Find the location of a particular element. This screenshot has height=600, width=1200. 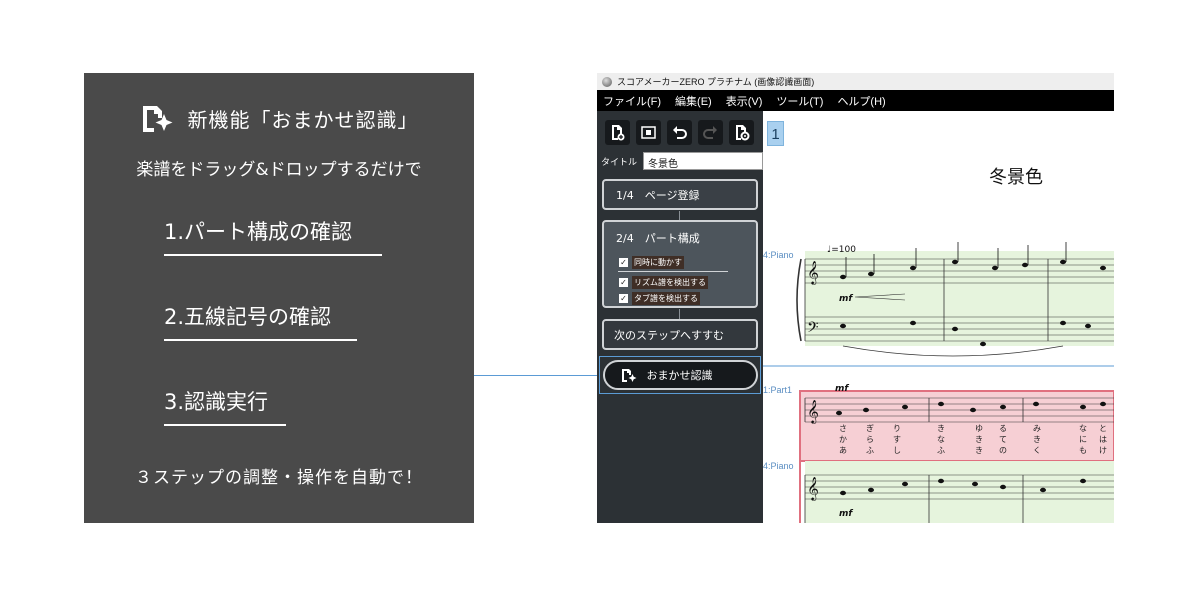

redo-button is located at coordinates (710, 132).